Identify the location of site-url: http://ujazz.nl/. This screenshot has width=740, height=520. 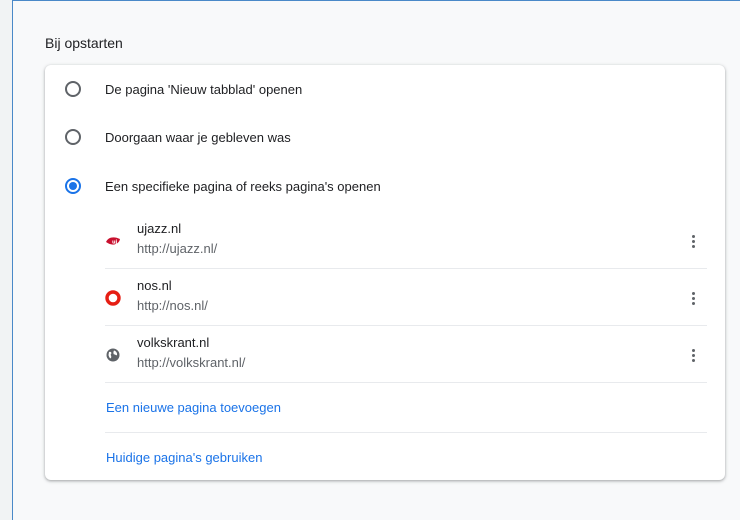
(177, 248).